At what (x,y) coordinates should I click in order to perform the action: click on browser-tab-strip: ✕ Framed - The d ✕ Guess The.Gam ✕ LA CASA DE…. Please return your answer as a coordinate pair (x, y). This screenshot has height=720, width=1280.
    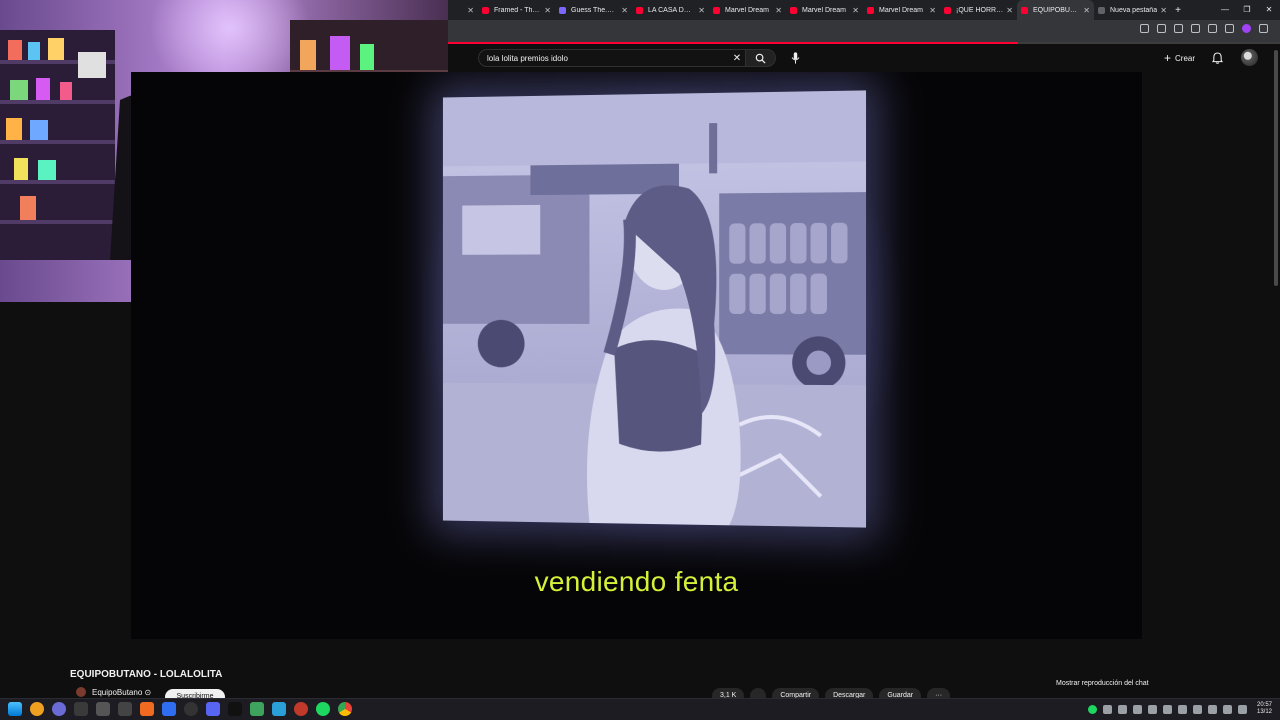
    Looking at the image, I should click on (864, 10).